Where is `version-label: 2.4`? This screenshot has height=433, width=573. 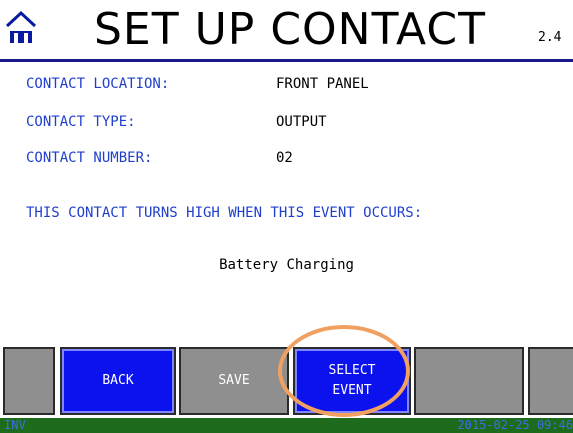
version-label: 2.4 is located at coordinates (550, 37).